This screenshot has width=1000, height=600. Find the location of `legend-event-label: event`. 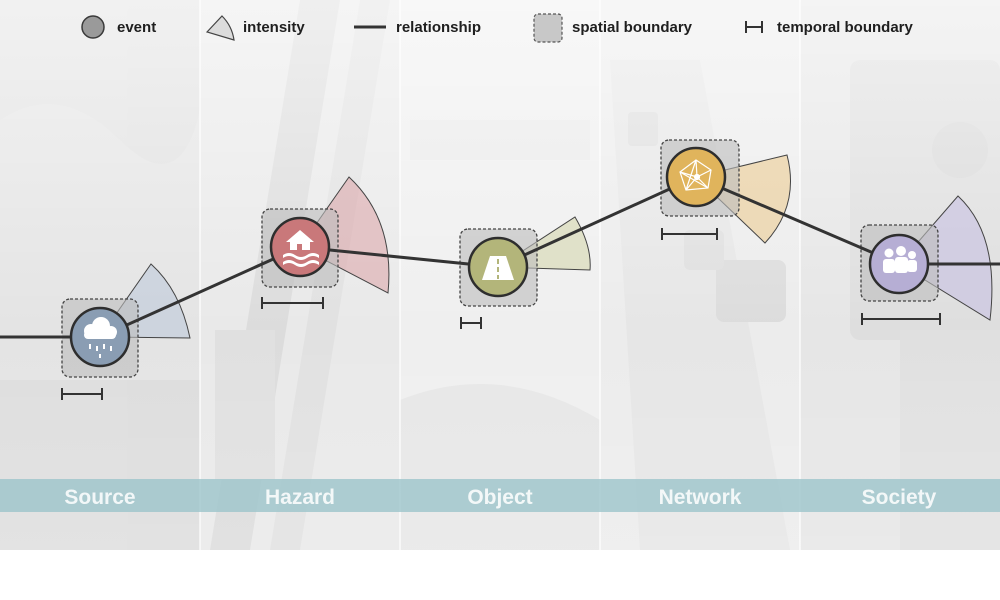

legend-event-label: event is located at coordinates (136, 27).